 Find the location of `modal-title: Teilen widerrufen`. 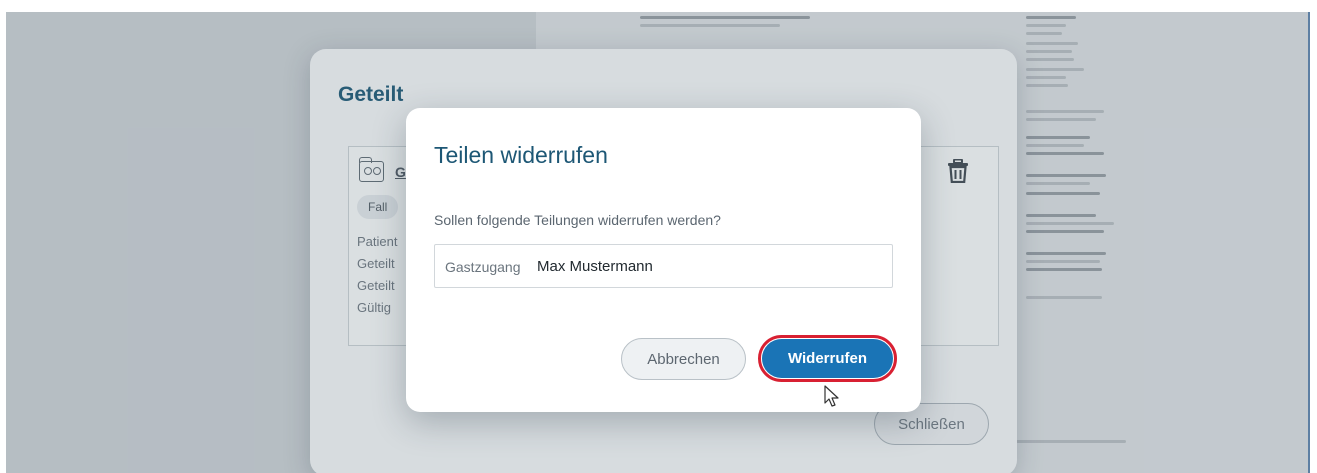

modal-title: Teilen widerrufen is located at coordinates (521, 155).